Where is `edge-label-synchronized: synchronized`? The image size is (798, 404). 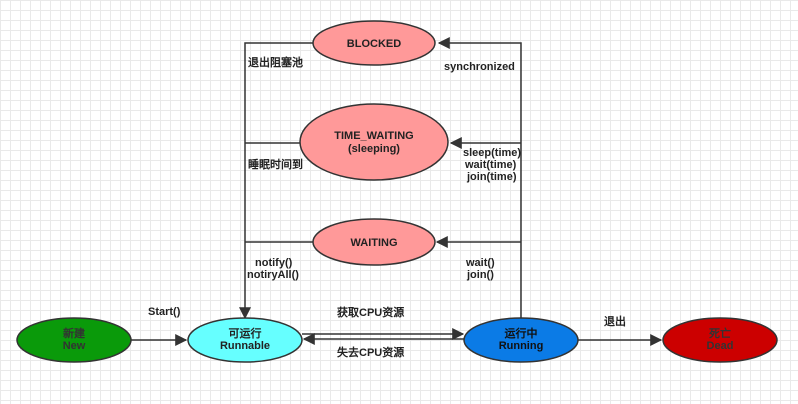 edge-label-synchronized: synchronized is located at coordinates (479, 67).